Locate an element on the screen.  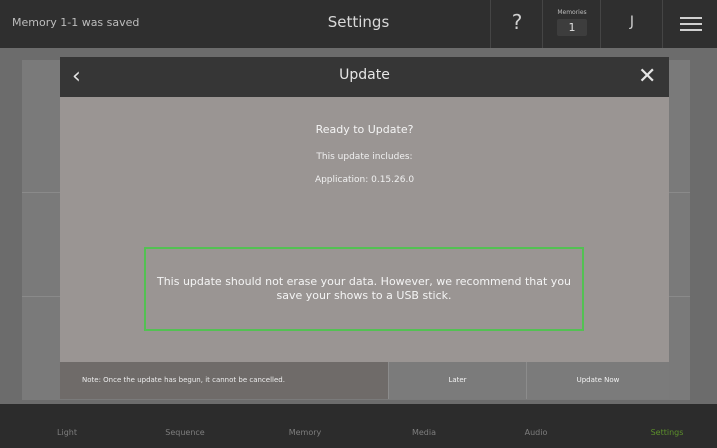
nav-item-media: Media is located at coordinates (424, 432).